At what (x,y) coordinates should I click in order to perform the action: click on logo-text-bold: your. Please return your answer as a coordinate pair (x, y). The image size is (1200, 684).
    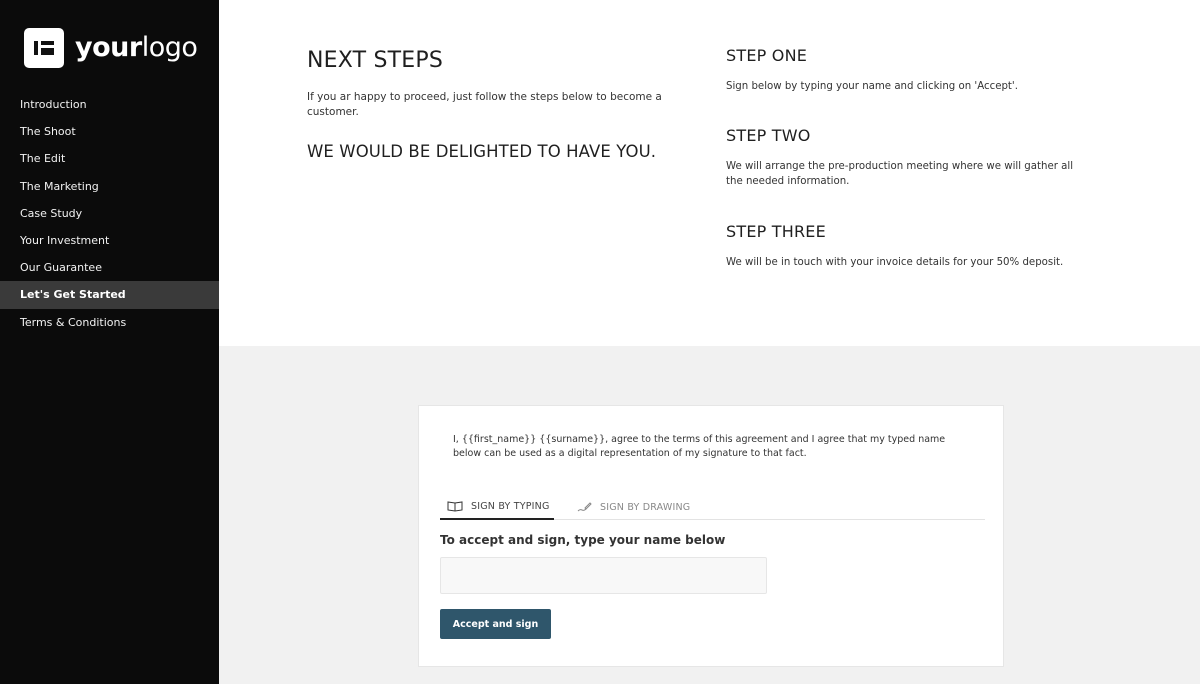
    Looking at the image, I should click on (108, 47).